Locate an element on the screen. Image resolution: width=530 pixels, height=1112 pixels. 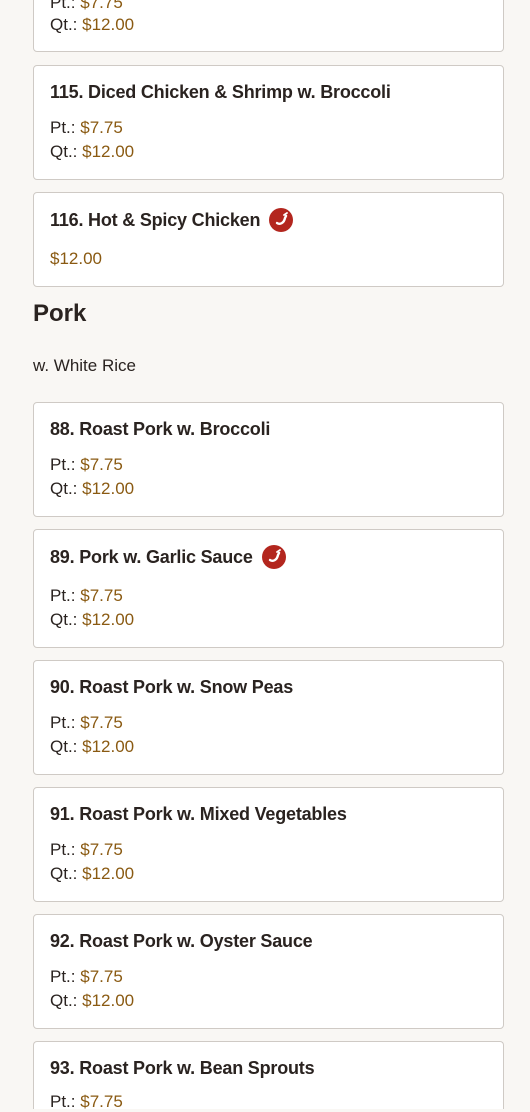
item-title: 88. Roast Pork w. Broccoli is located at coordinates (160, 429).